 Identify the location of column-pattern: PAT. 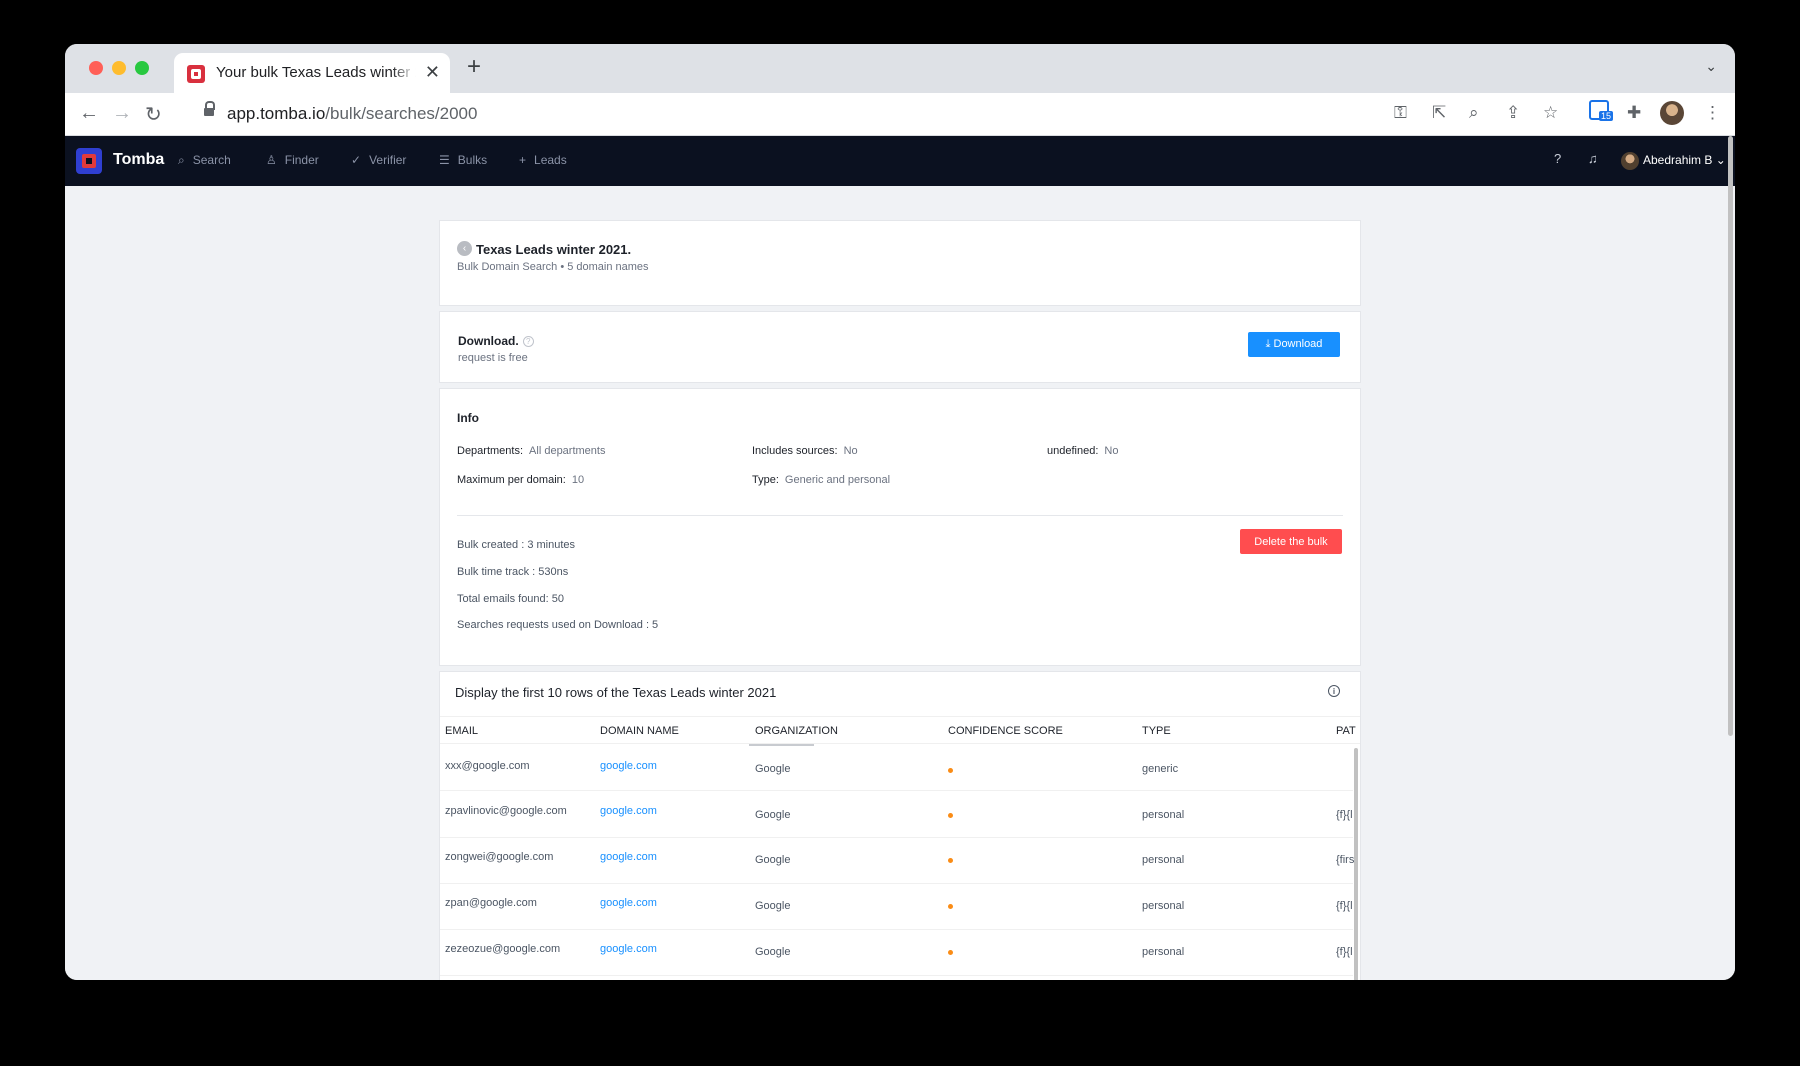
(1346, 731).